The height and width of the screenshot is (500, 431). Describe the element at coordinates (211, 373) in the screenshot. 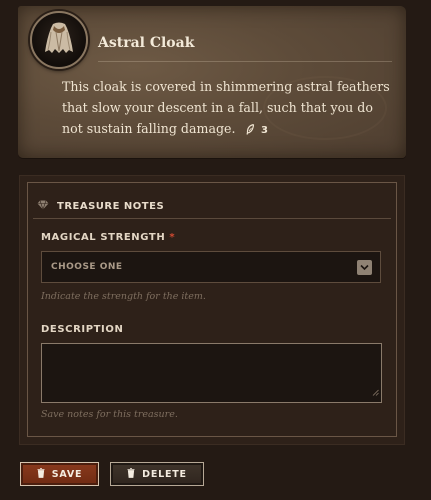

I see `description-textarea` at that location.